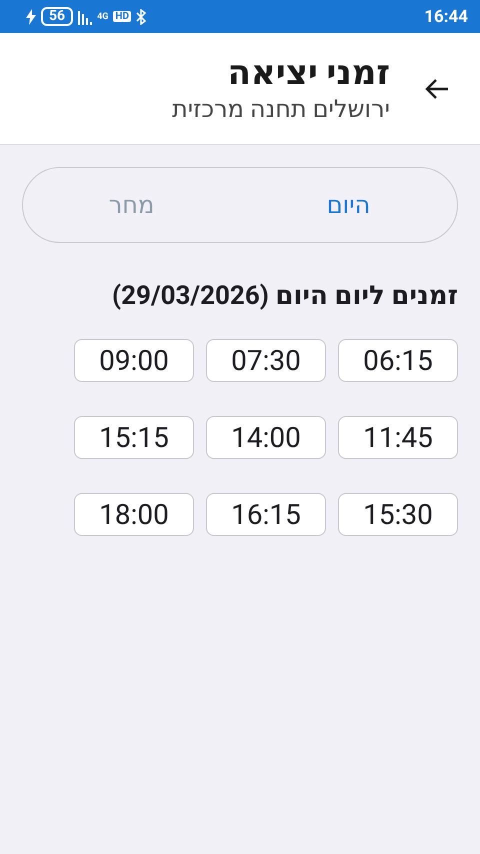 The width and height of the screenshot is (480, 854). What do you see at coordinates (398, 514) in the screenshot?
I see `departure-time-button: 15:30` at bounding box center [398, 514].